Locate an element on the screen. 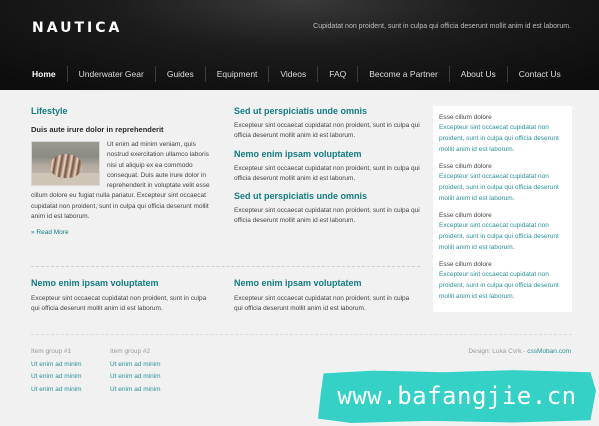  section-divider is located at coordinates (225, 266).